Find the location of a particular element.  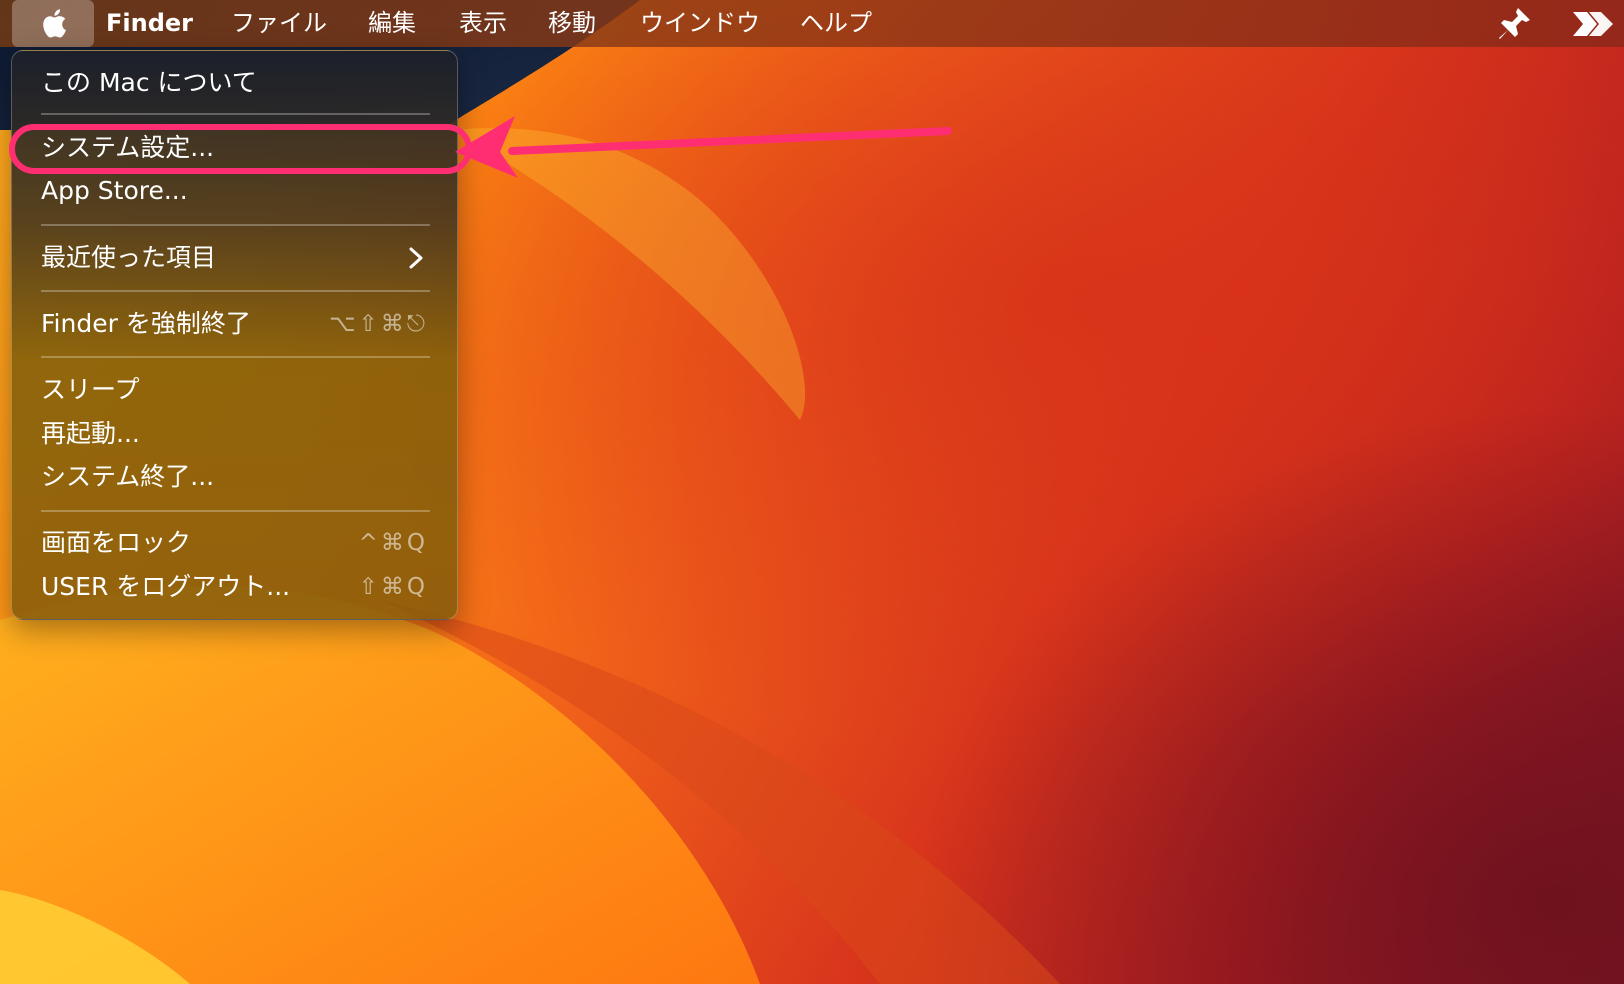

highlight-ring is located at coordinates (240, 149).